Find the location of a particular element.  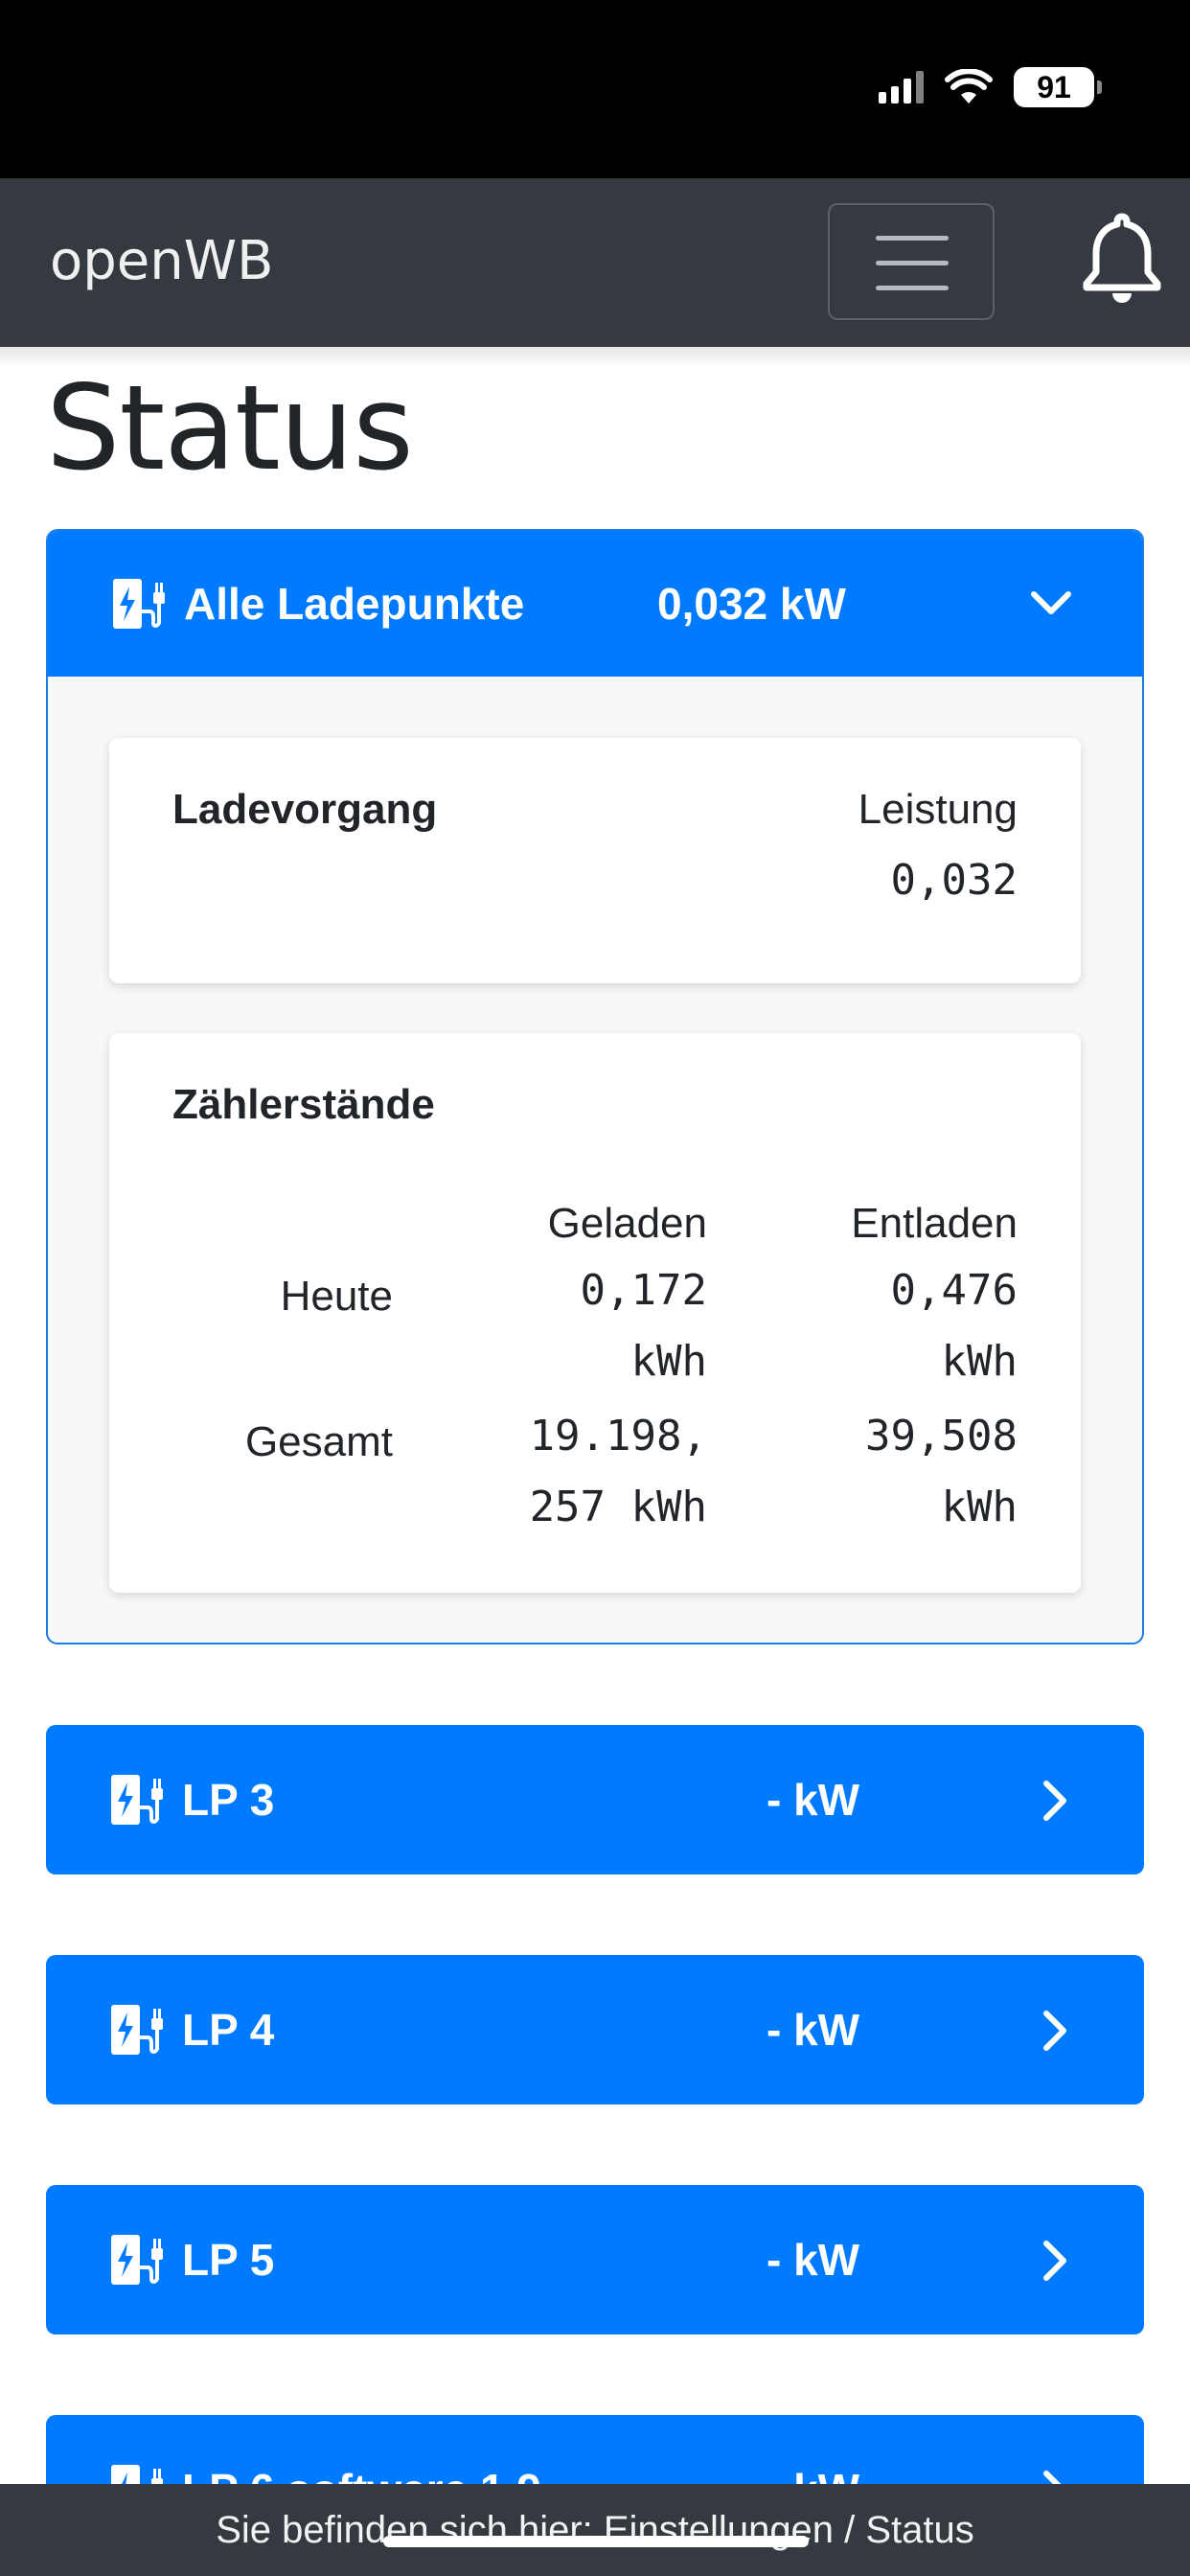

top-navbar: openWB is located at coordinates (595, 262).